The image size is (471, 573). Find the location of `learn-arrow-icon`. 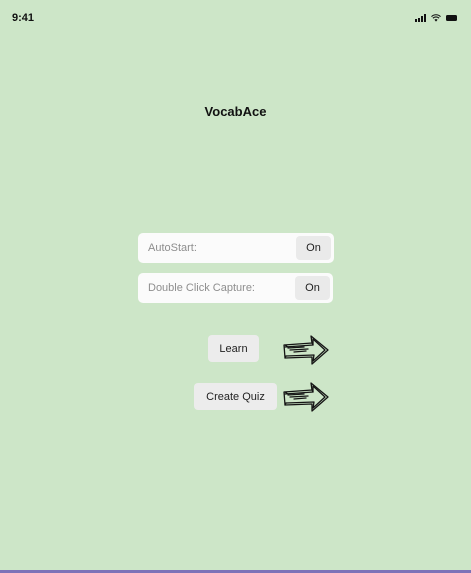

learn-arrow-icon is located at coordinates (307, 350).